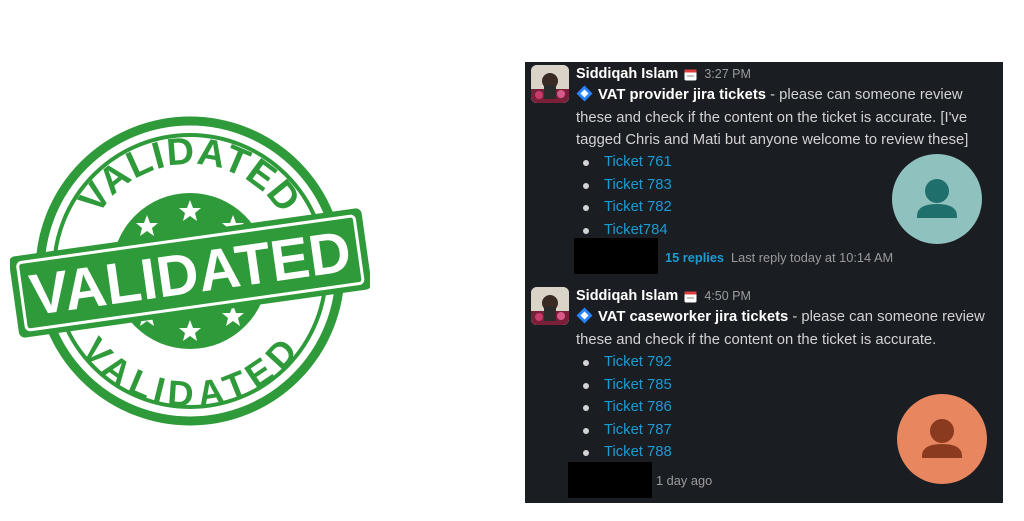 This screenshot has height=521, width=1024. What do you see at coordinates (638, 452) in the screenshot?
I see `ticket-link: Ticket 788` at bounding box center [638, 452].